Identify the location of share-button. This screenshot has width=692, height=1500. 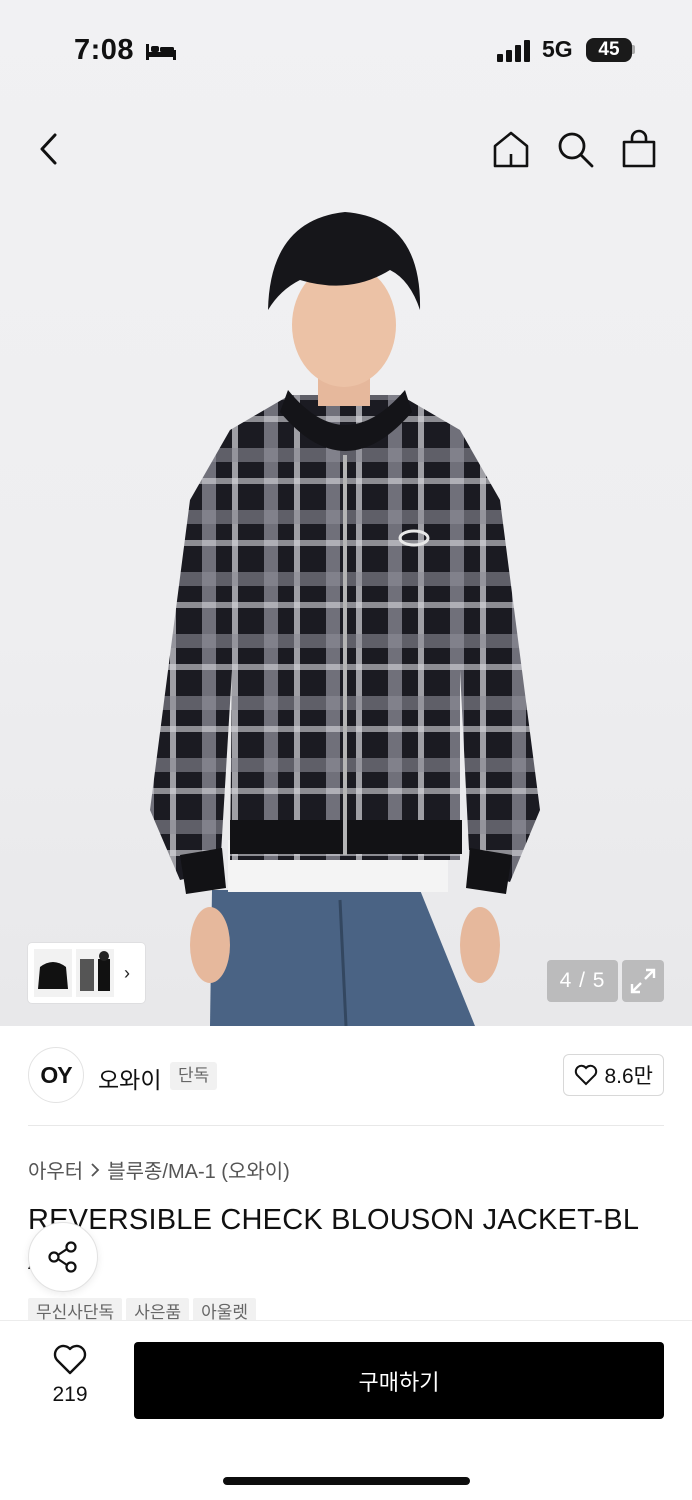
(63, 1257).